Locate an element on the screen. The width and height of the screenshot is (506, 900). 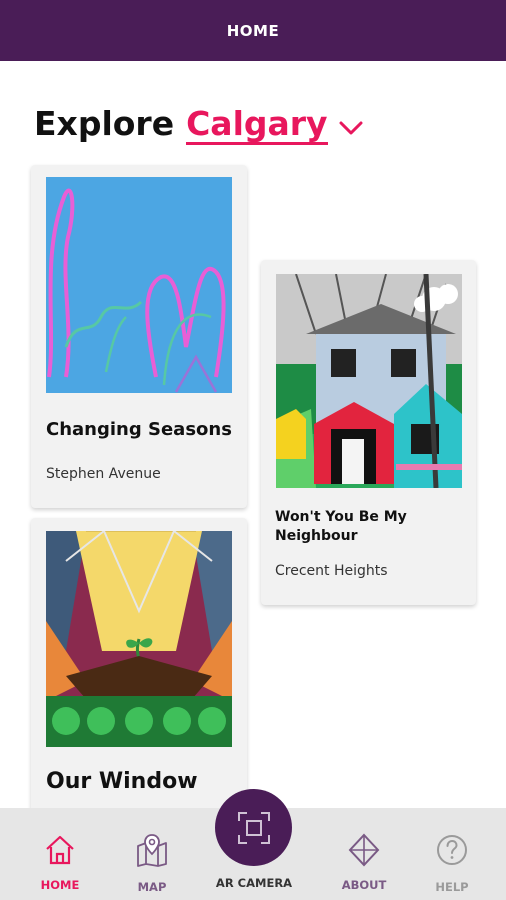
card-title: Changing Seasons is located at coordinates (139, 429).